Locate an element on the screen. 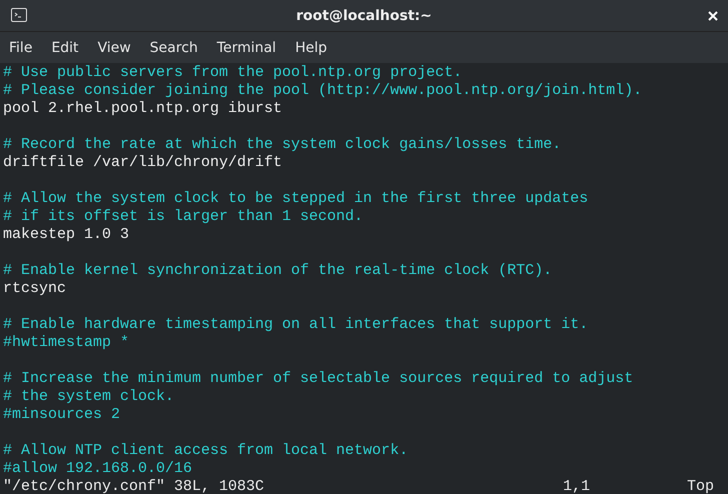 Image resolution: width=728 pixels, height=494 pixels. terminal-line: #hwtimestamp * is located at coordinates (66, 342).